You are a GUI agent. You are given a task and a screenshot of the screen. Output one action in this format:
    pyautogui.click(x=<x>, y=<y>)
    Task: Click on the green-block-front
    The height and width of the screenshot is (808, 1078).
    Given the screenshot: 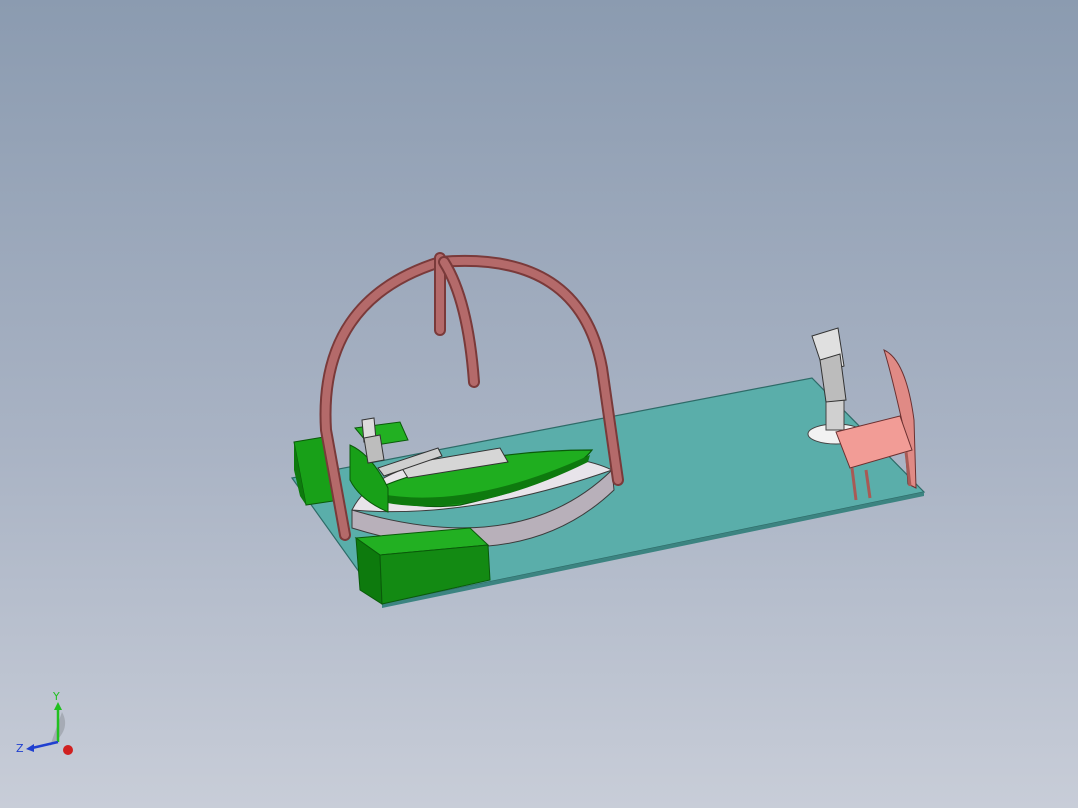 What is the action you would take?
    pyautogui.click(x=422, y=566)
    